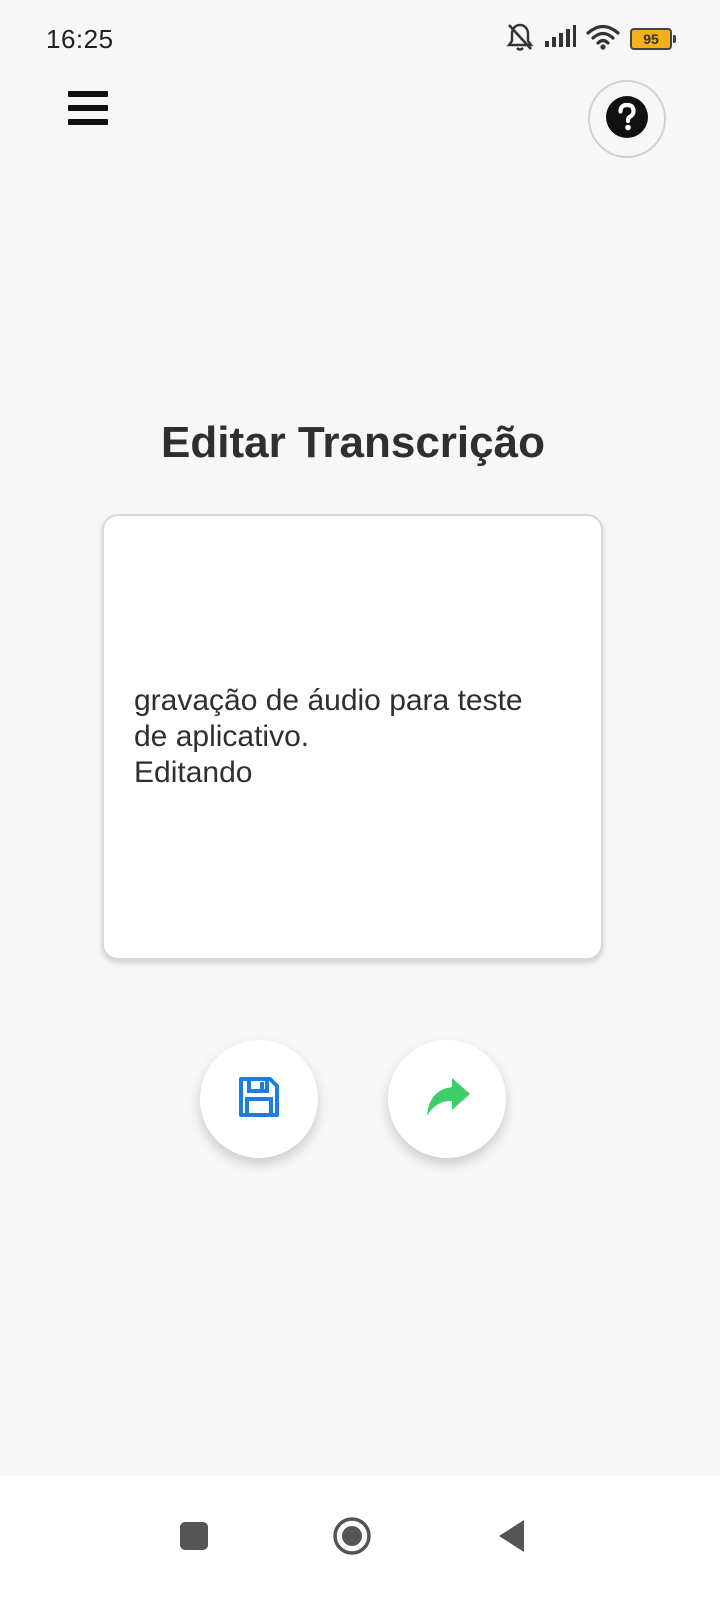 The width and height of the screenshot is (720, 1600). What do you see at coordinates (603, 39) in the screenshot?
I see `wifi-icon` at bounding box center [603, 39].